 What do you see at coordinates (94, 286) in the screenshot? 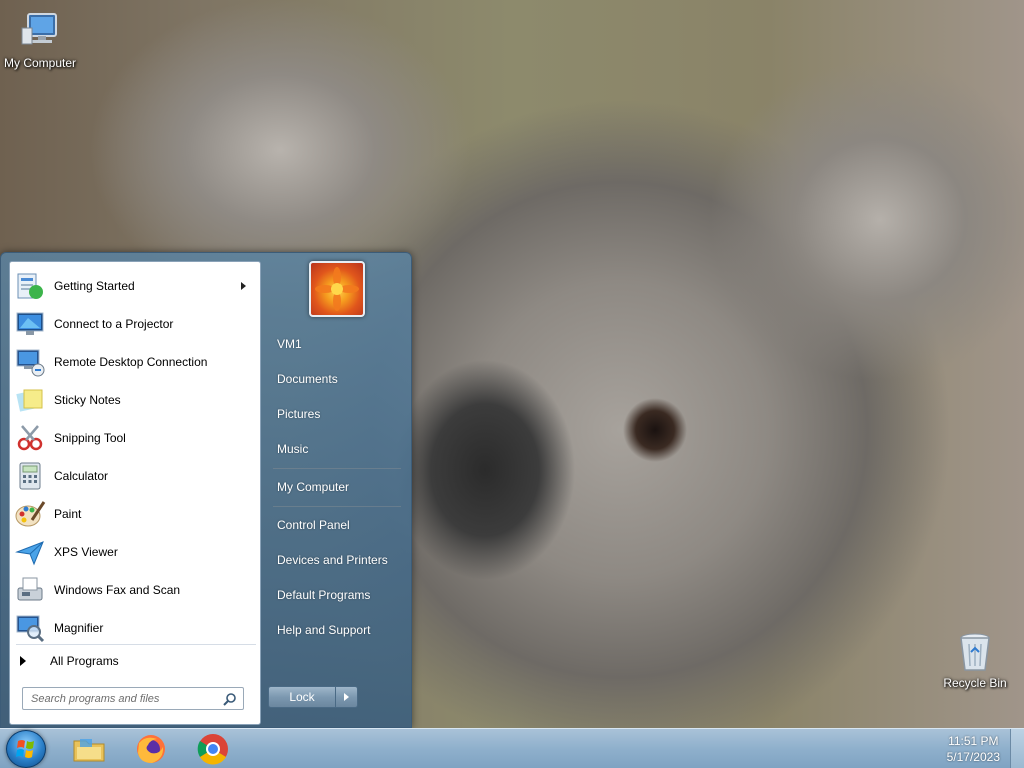
I see `program-label: Getting Started` at bounding box center [94, 286].